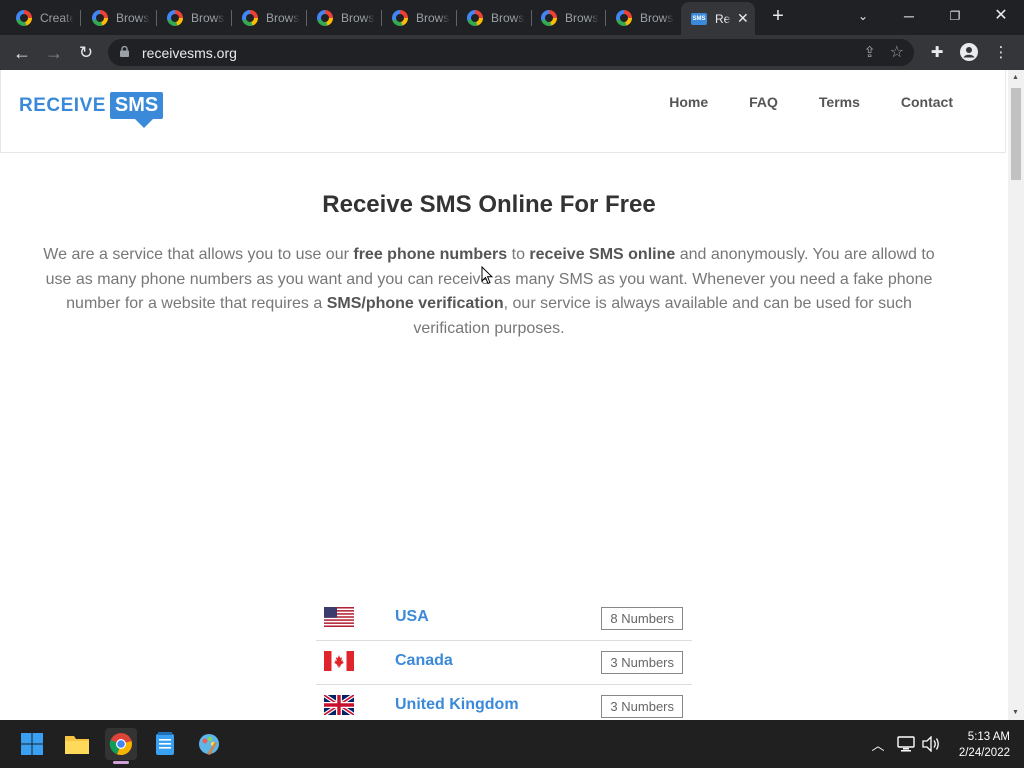 The width and height of the screenshot is (1024, 768). I want to click on country-link-united-kingdom: United Kingdom, so click(457, 705).